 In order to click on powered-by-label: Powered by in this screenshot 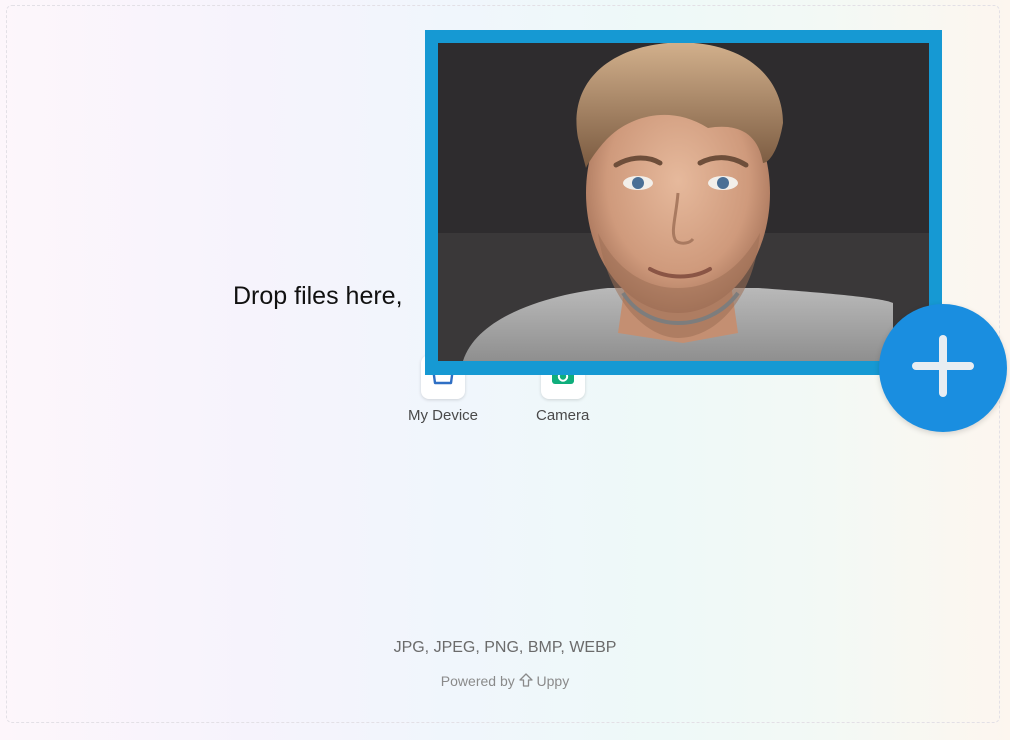, I will do `click(477, 681)`.